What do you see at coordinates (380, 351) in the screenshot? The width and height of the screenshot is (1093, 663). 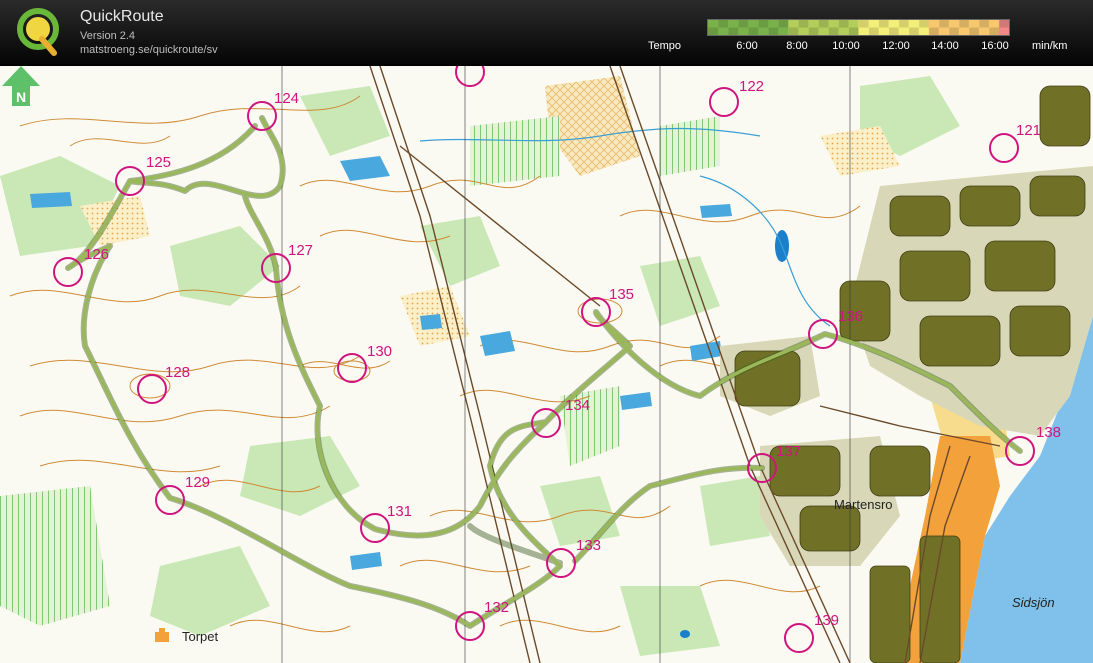 I see `control-label-130: 130` at bounding box center [380, 351].